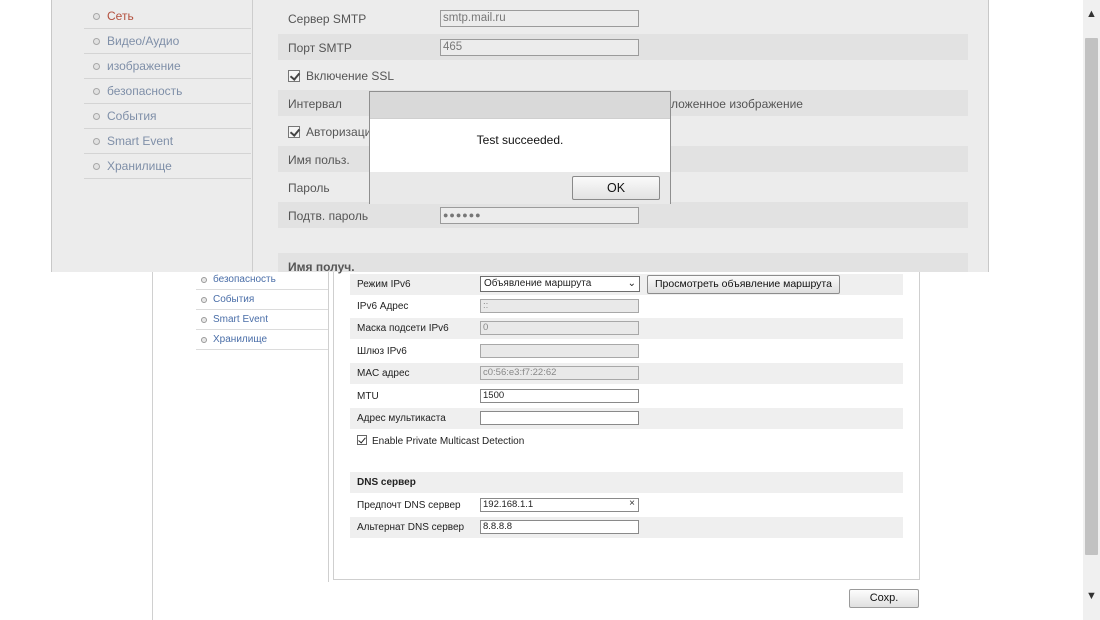 The height and width of the screenshot is (620, 1100). Describe the element at coordinates (309, 188) in the screenshot. I see `password-label: Пароль` at that location.